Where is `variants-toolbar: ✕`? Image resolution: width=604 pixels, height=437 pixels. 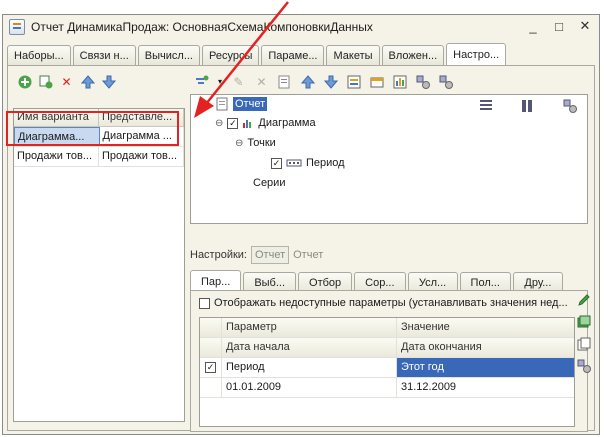 variants-toolbar: ✕ is located at coordinates (99, 82).